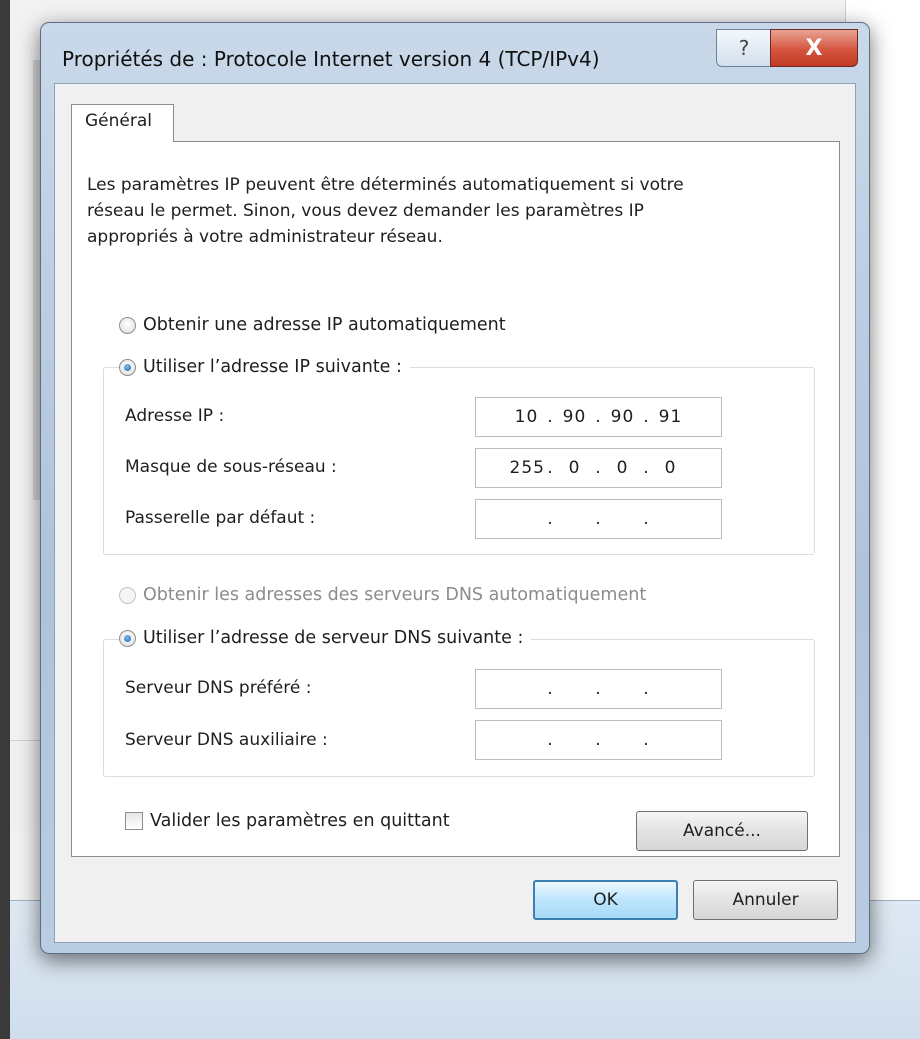 Image resolution: width=920 pixels, height=1039 pixels. I want to click on validate-settings-label: Valider les paramètres en quittant, so click(300, 821).